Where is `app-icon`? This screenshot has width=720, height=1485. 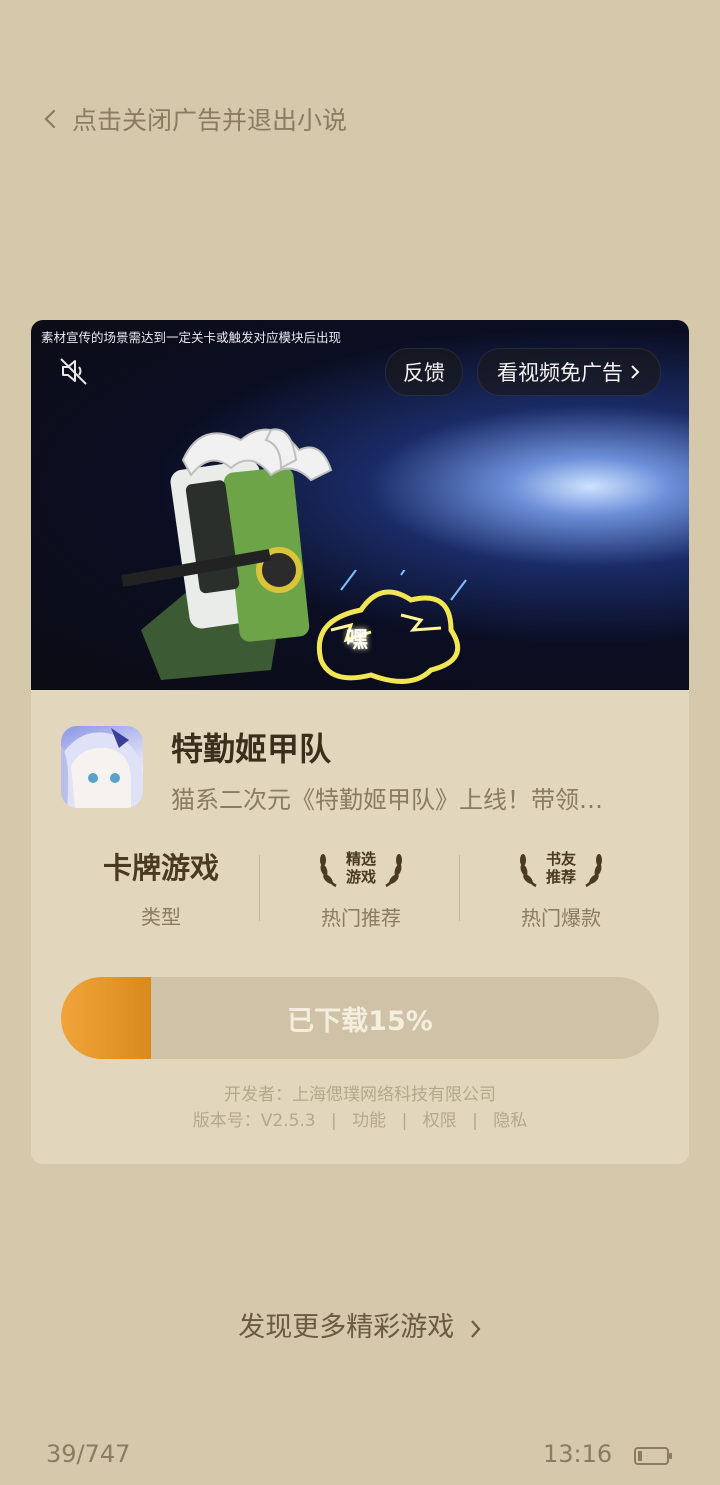 app-icon is located at coordinates (102, 767).